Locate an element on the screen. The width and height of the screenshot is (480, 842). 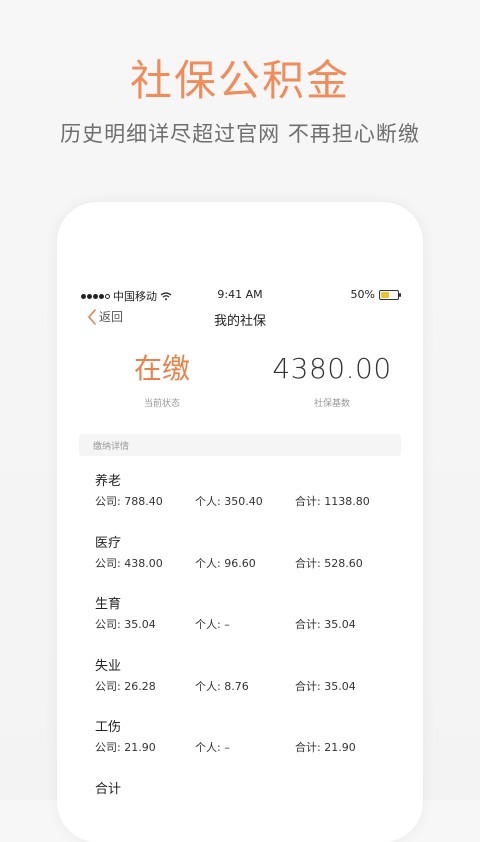
company-amount: 公司: 438.00 is located at coordinates (129, 563).